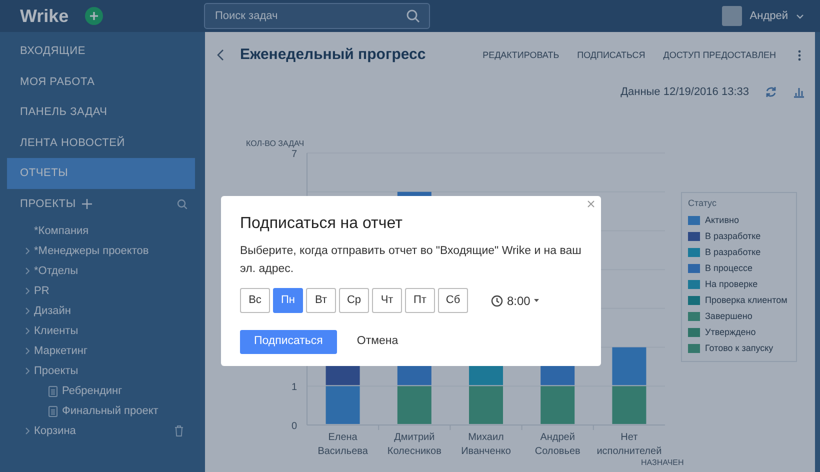  What do you see at coordinates (728, 316) in the screenshot?
I see `legend-label: Завершено` at bounding box center [728, 316].